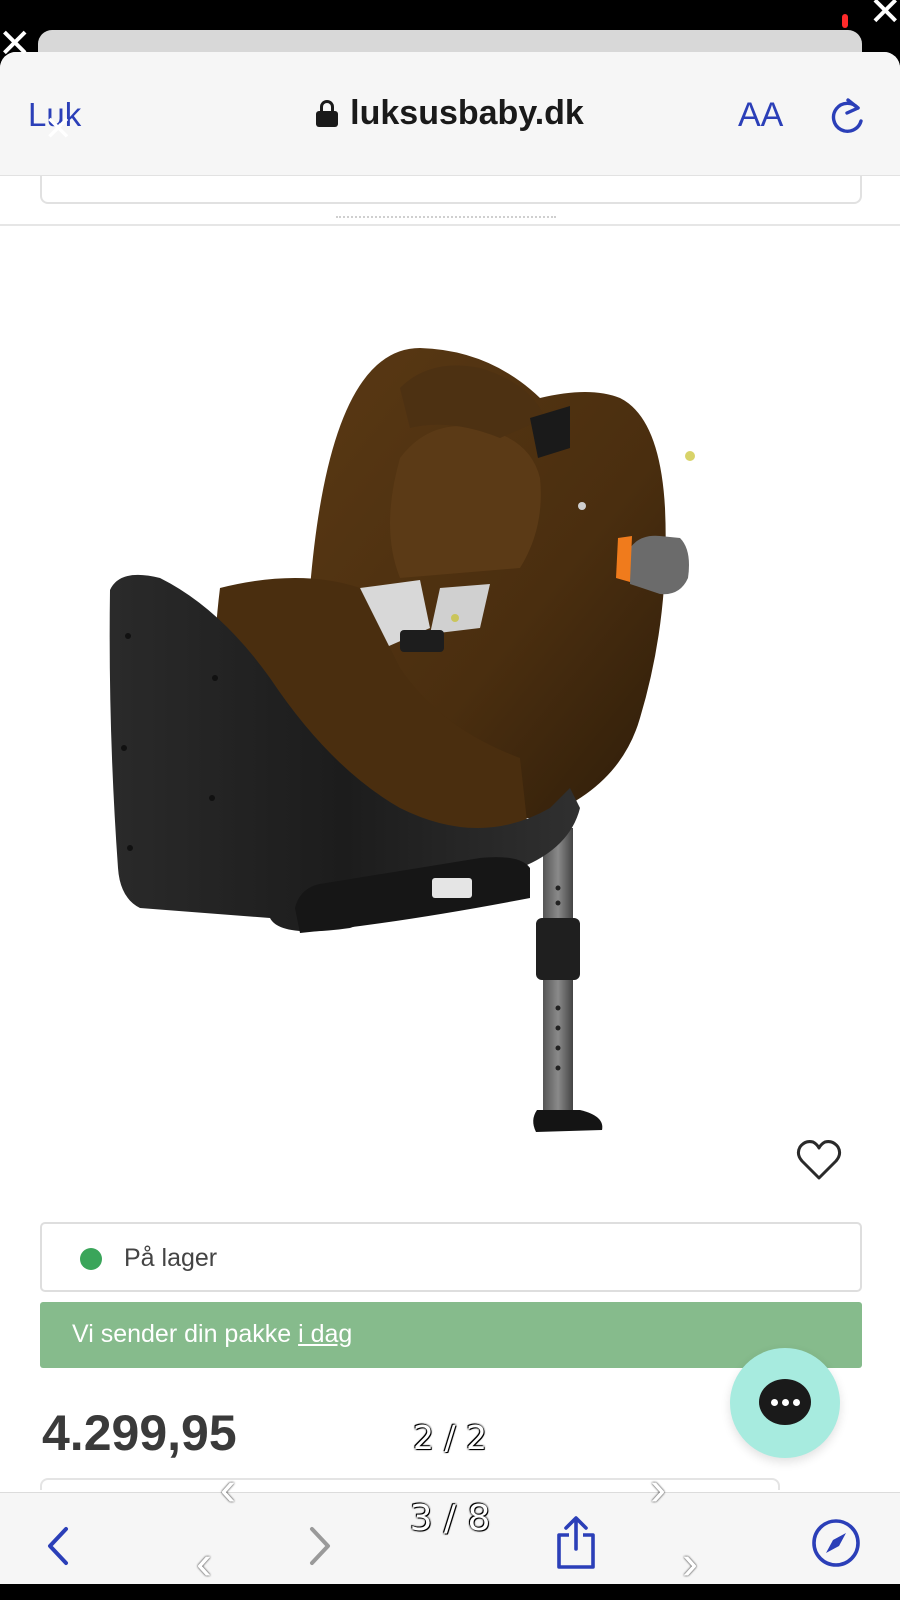 The height and width of the screenshot is (1600, 900). Describe the element at coordinates (836, 1543) in the screenshot. I see `compass-icon` at that location.